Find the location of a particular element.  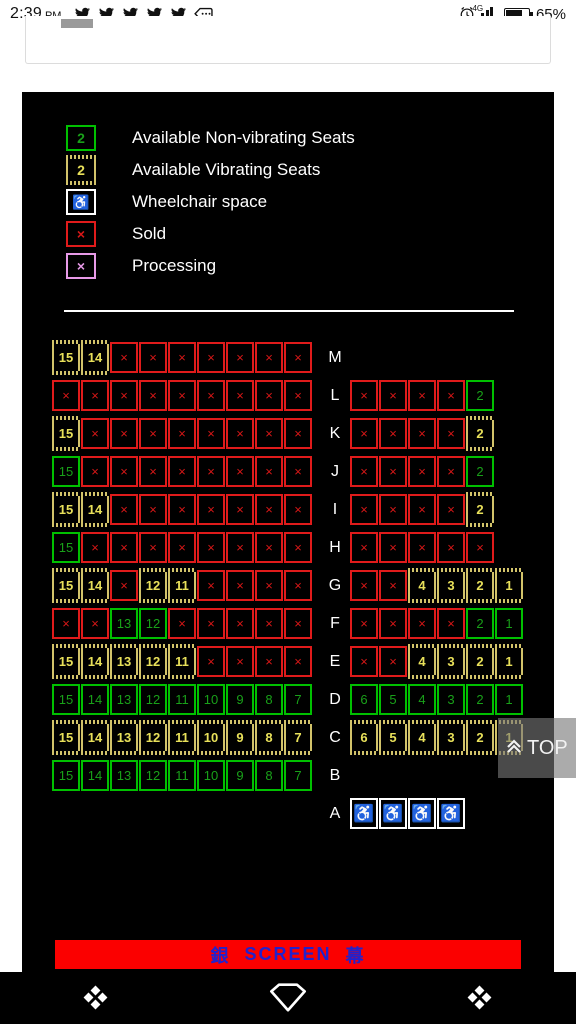

scroll-to-top-button: TOP is located at coordinates (537, 748).